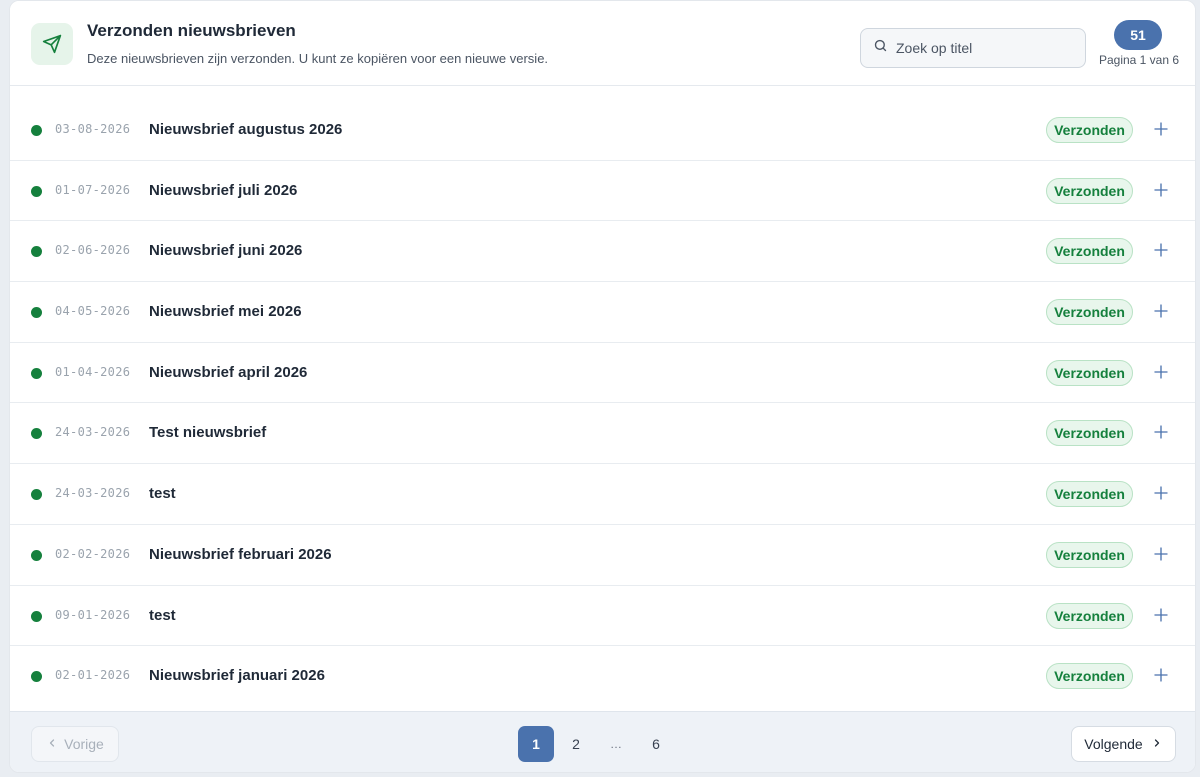 The width and height of the screenshot is (1200, 777). I want to click on next-label: Volgende, so click(1113, 744).